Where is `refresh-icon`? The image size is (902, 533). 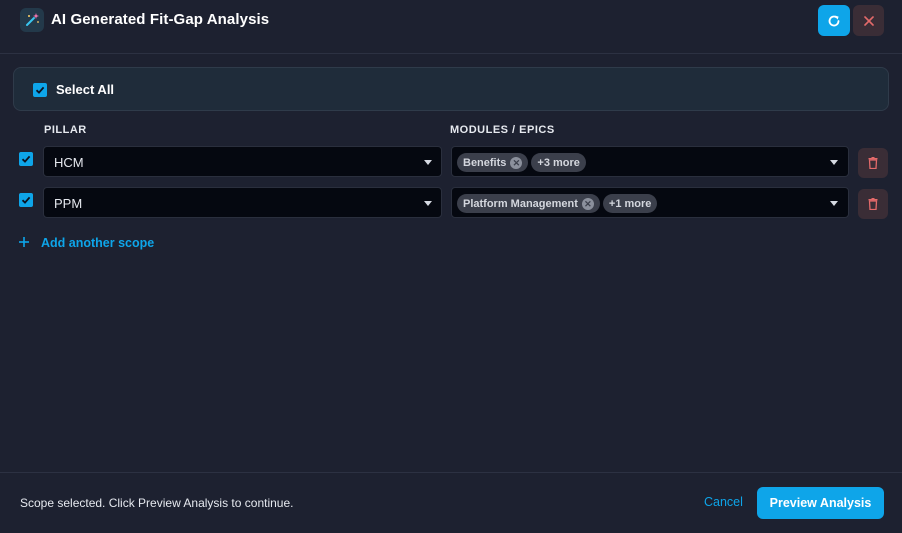
refresh-icon is located at coordinates (834, 20).